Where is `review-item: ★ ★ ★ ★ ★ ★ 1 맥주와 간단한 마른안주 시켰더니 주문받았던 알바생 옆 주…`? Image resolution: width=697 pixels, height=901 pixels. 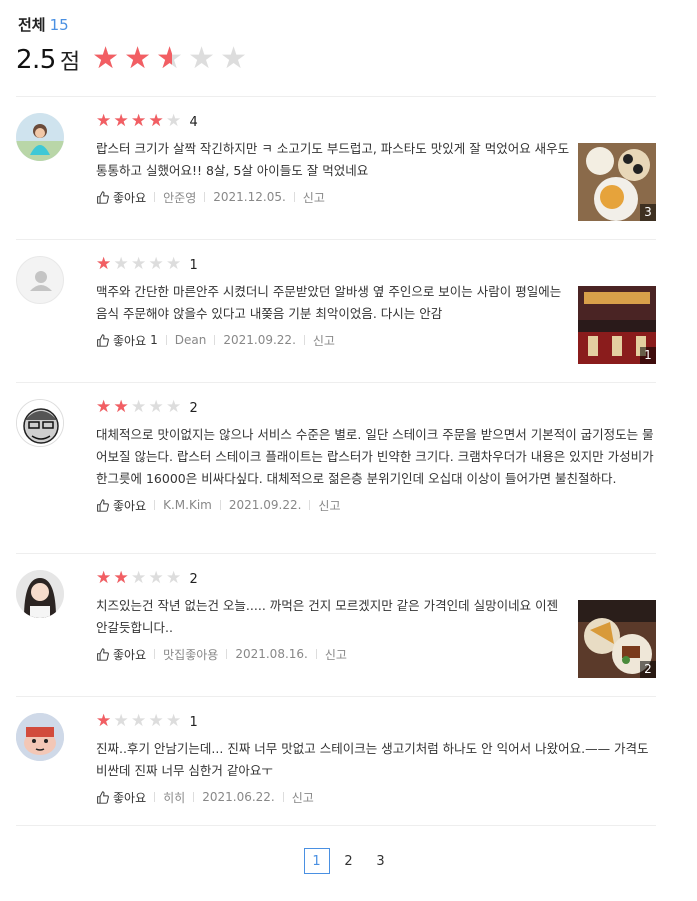 review-item: ★ ★ ★ ★ ★ ★ 1 맥주와 간단한 마른안주 시켰더니 주문받았던 알바생 옆 주… is located at coordinates (336, 311).